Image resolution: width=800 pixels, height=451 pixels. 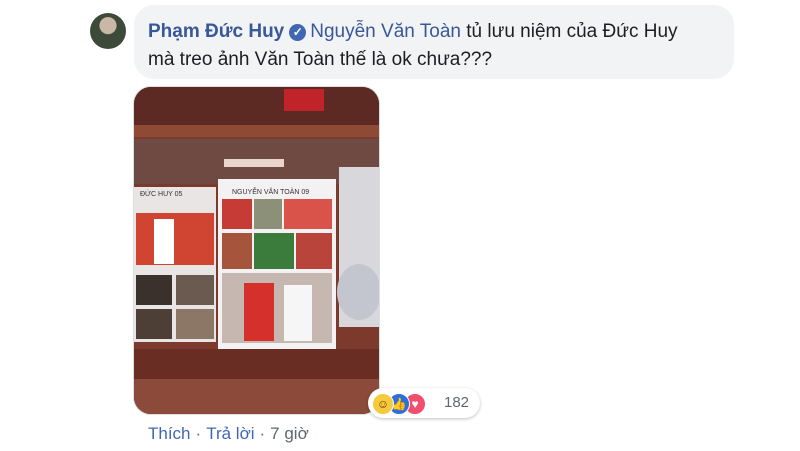 What do you see at coordinates (298, 32) in the screenshot?
I see `verified-badge-icon: ✓` at bounding box center [298, 32].